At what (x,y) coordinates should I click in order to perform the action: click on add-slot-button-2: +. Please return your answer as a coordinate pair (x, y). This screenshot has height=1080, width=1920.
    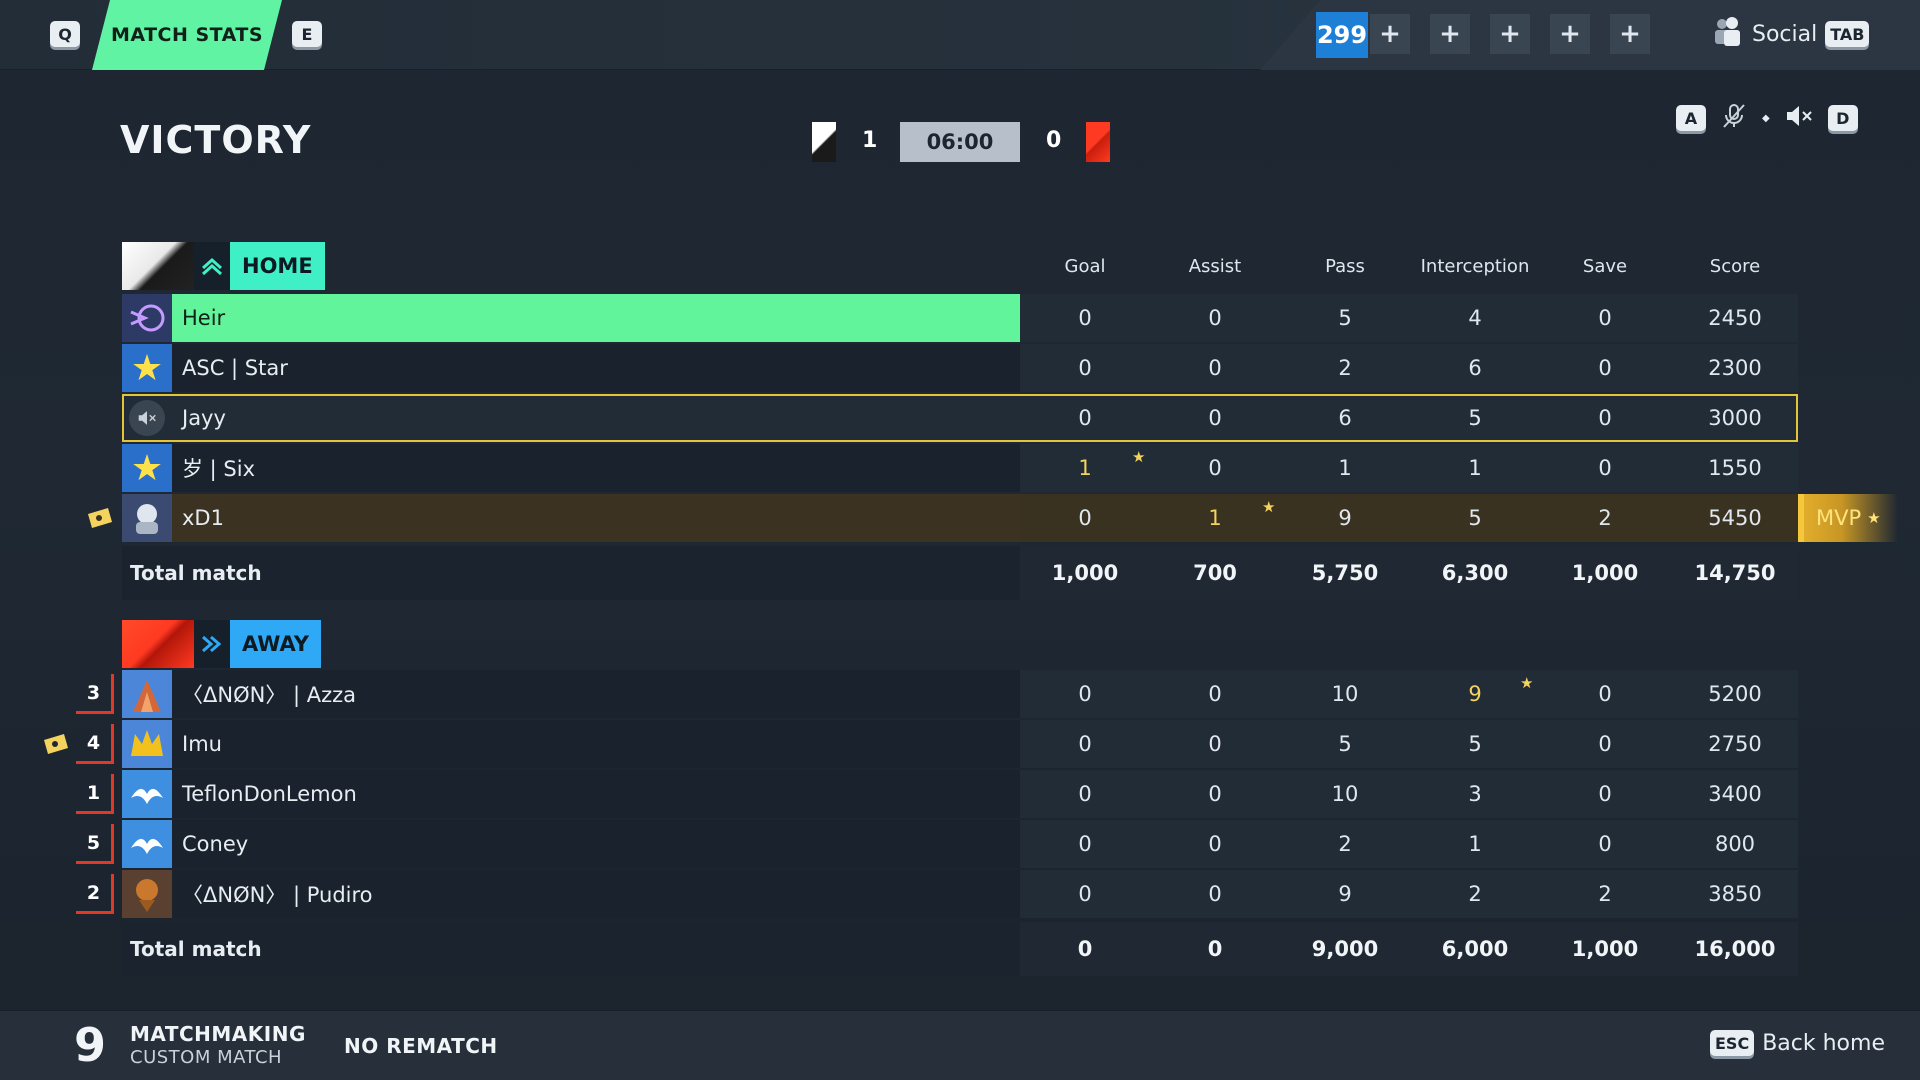
    Looking at the image, I should click on (1450, 34).